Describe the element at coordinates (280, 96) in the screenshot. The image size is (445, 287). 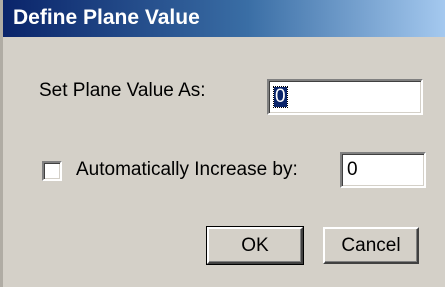
I see `plane-value-text: 0` at that location.